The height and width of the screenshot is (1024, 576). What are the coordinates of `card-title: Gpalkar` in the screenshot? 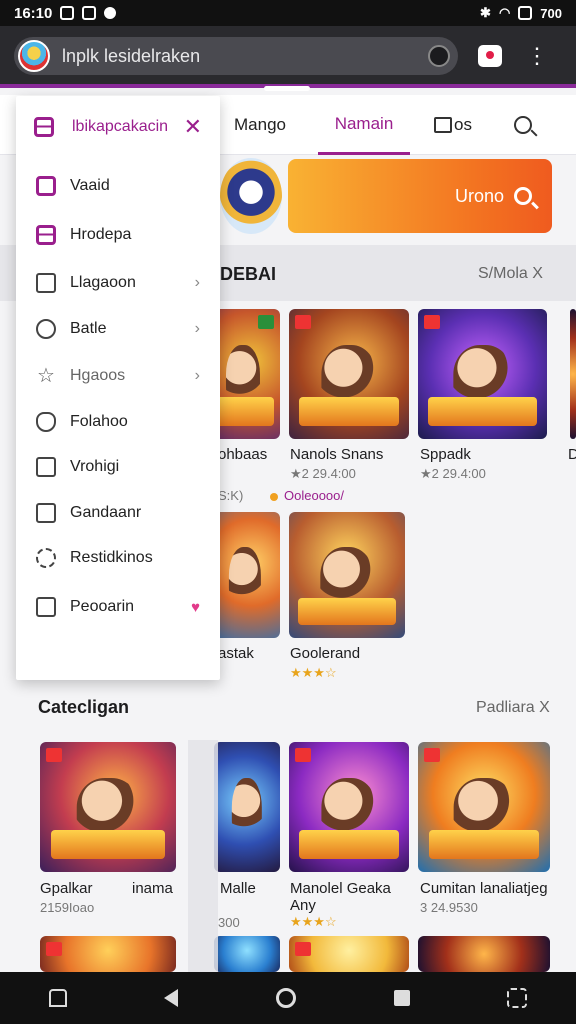 It's located at (66, 888).